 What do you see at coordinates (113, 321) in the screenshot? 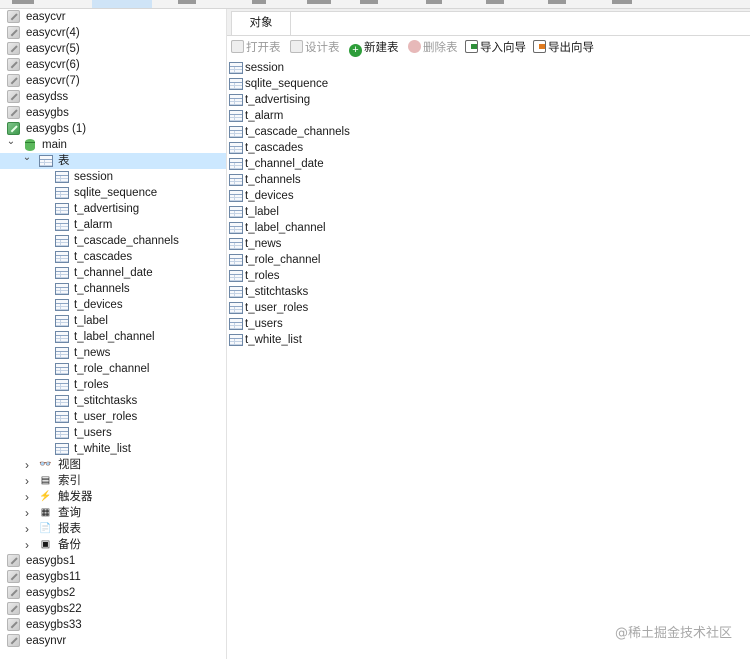
I see `tree-table-item: t_label` at bounding box center [113, 321].